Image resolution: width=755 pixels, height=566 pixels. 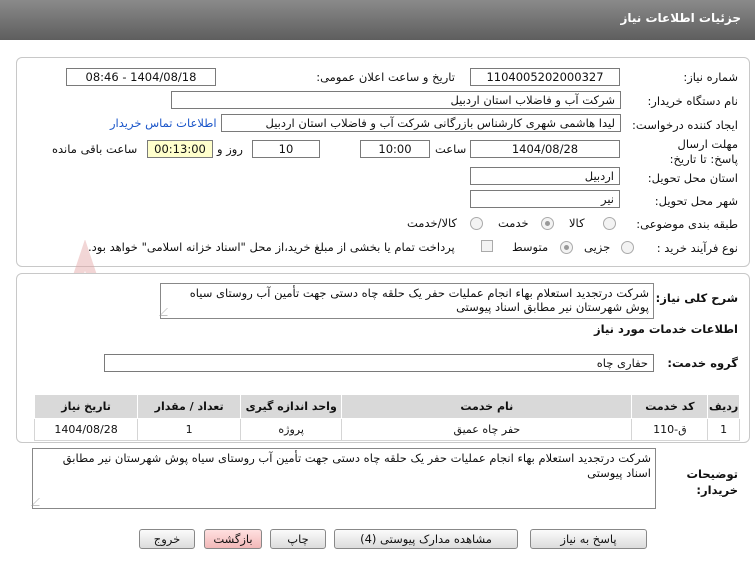 I want to click on deadline-label: مهلت ارسال پاسخ: تا تاریخ:, so click(x=703, y=151).